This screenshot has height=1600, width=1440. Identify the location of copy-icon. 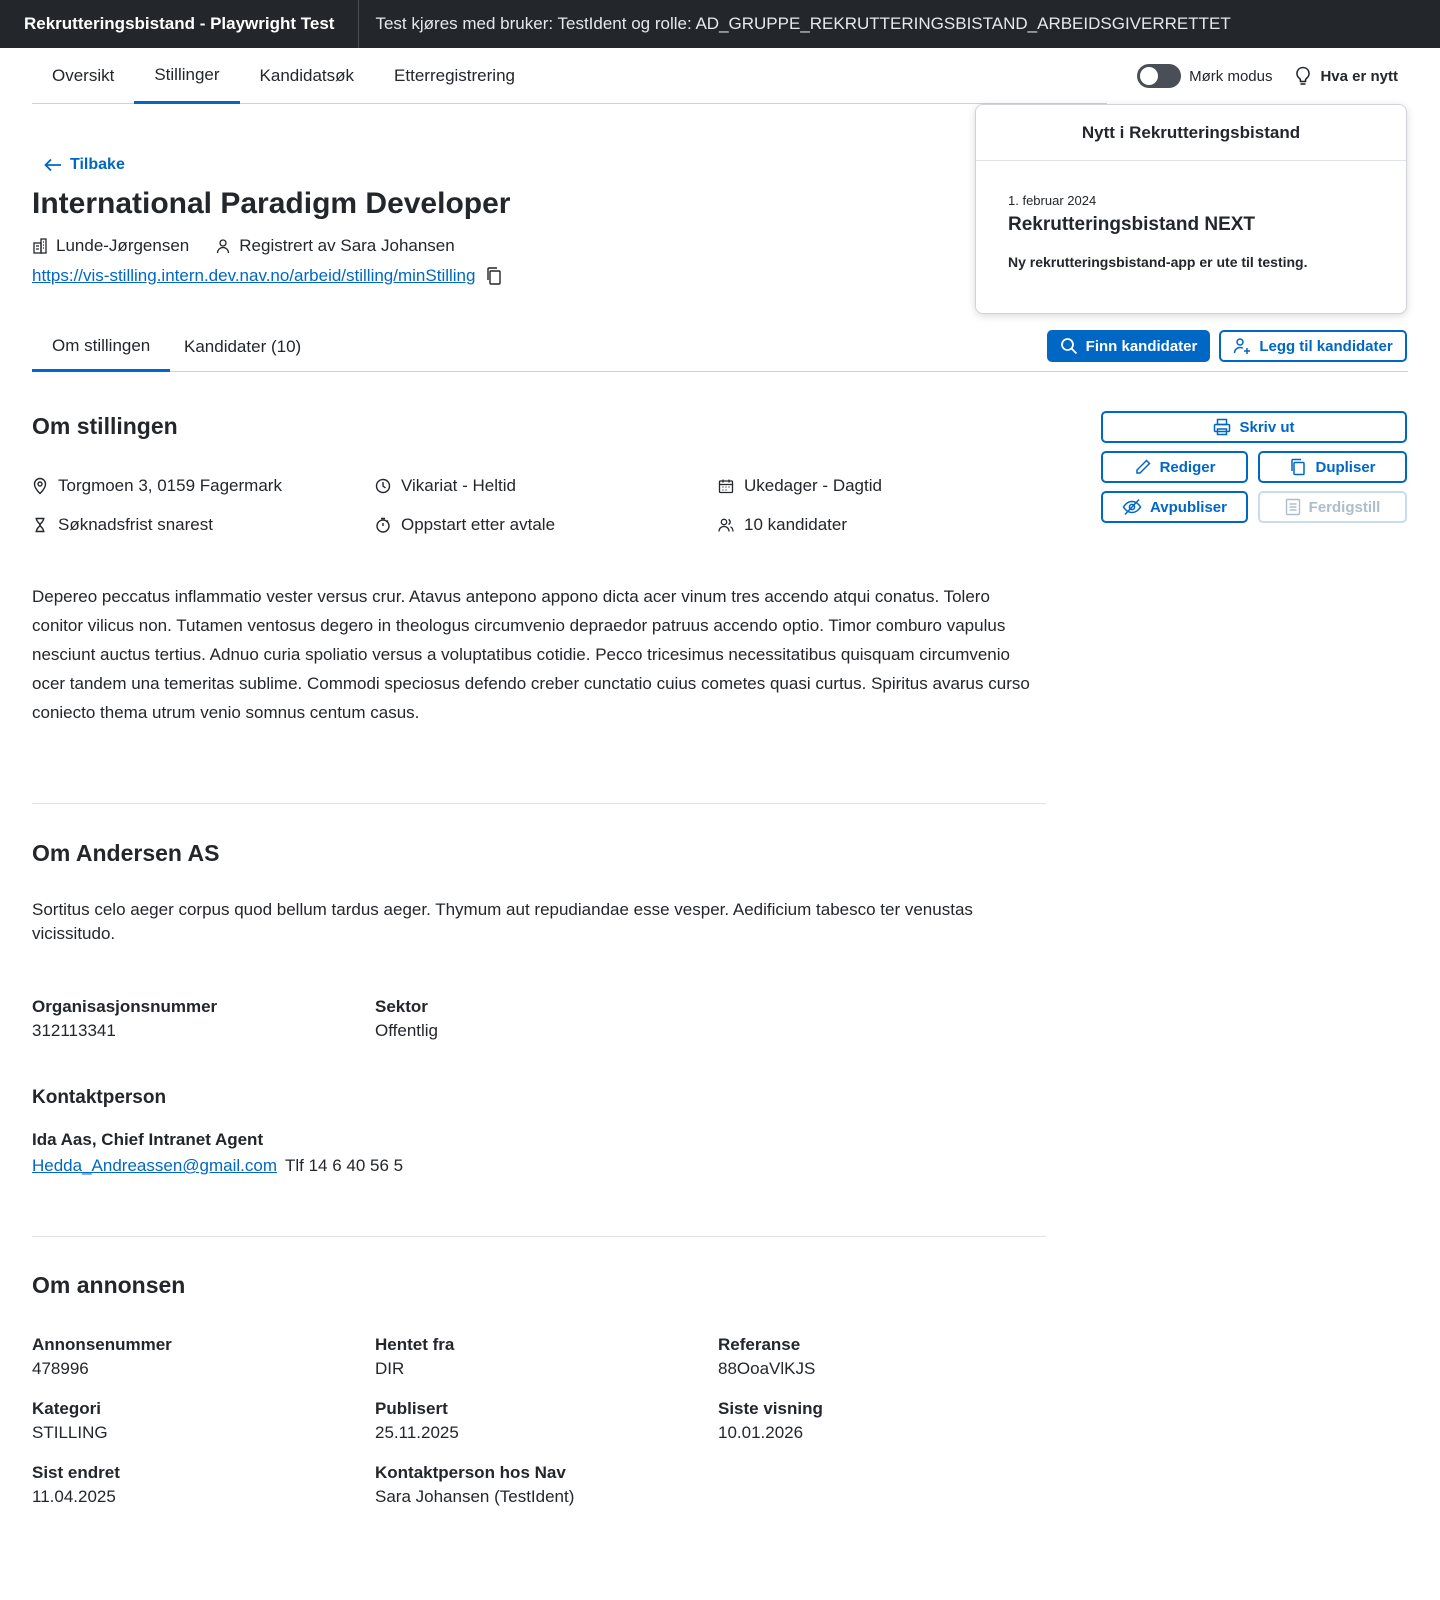
(494, 276).